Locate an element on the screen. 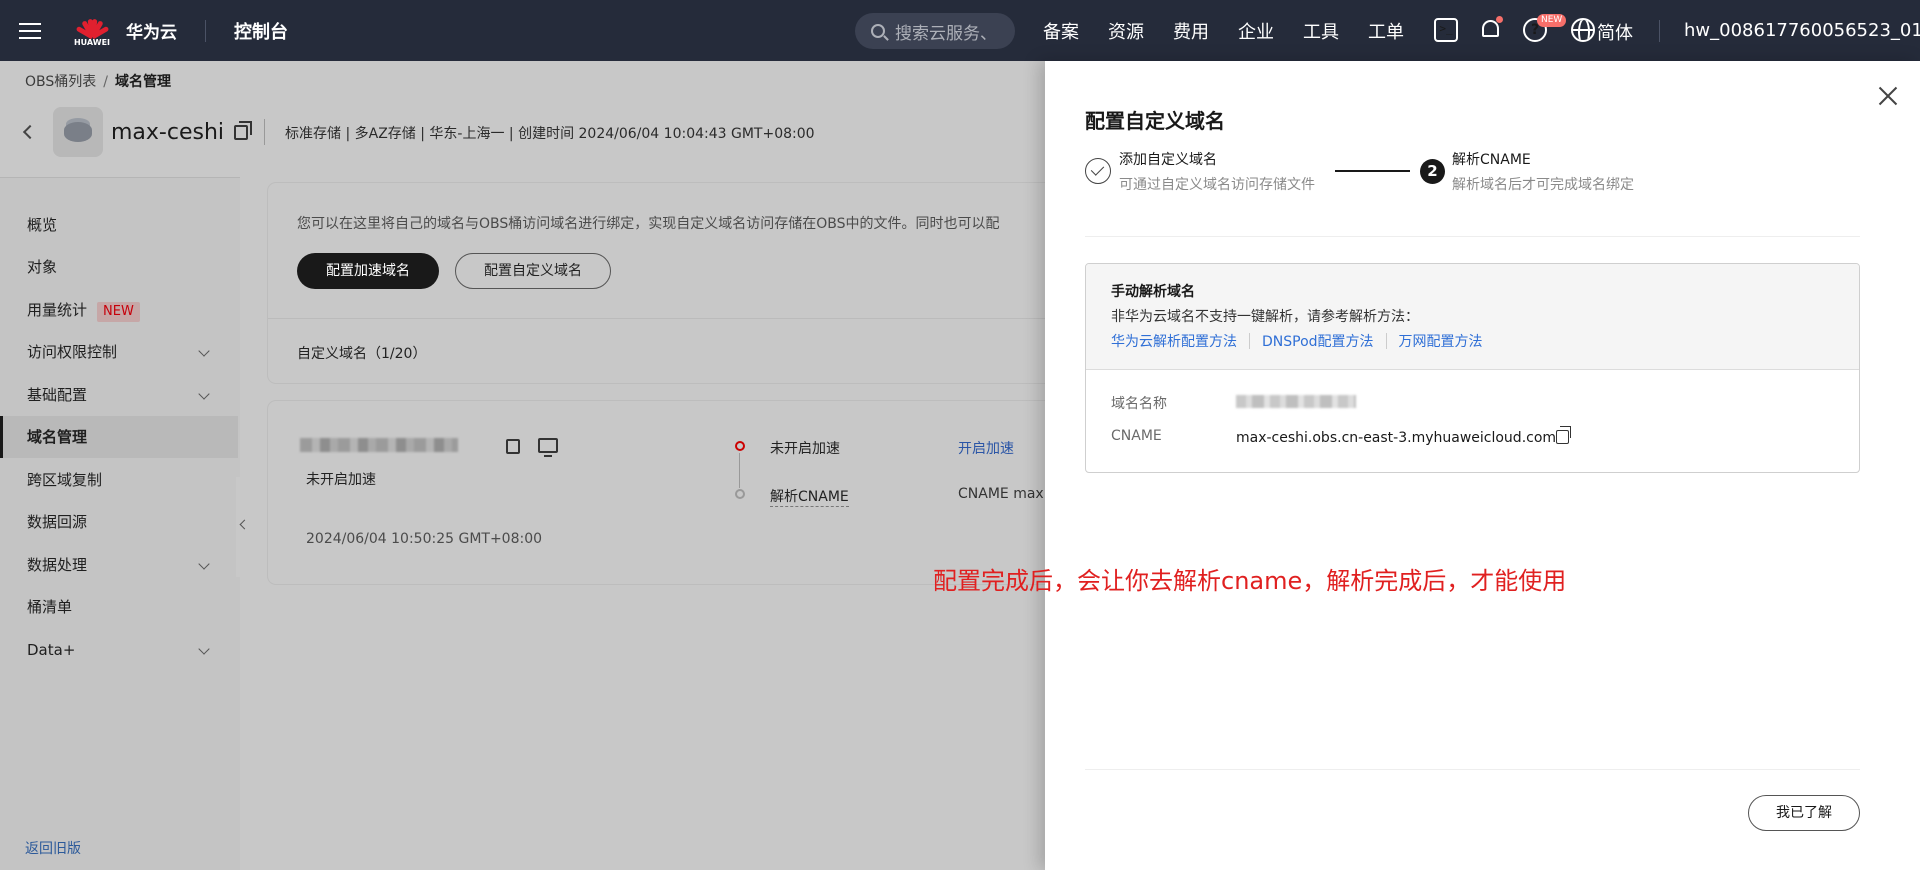  sidebar-item-overview: 概览 is located at coordinates (119, 225).